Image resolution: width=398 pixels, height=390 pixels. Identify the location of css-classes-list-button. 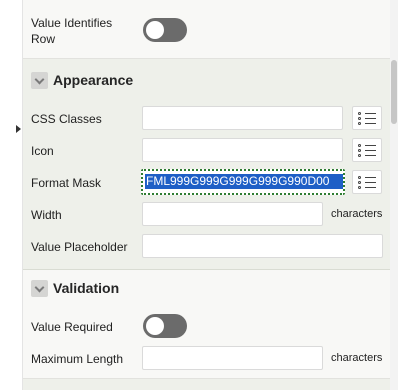
(367, 118).